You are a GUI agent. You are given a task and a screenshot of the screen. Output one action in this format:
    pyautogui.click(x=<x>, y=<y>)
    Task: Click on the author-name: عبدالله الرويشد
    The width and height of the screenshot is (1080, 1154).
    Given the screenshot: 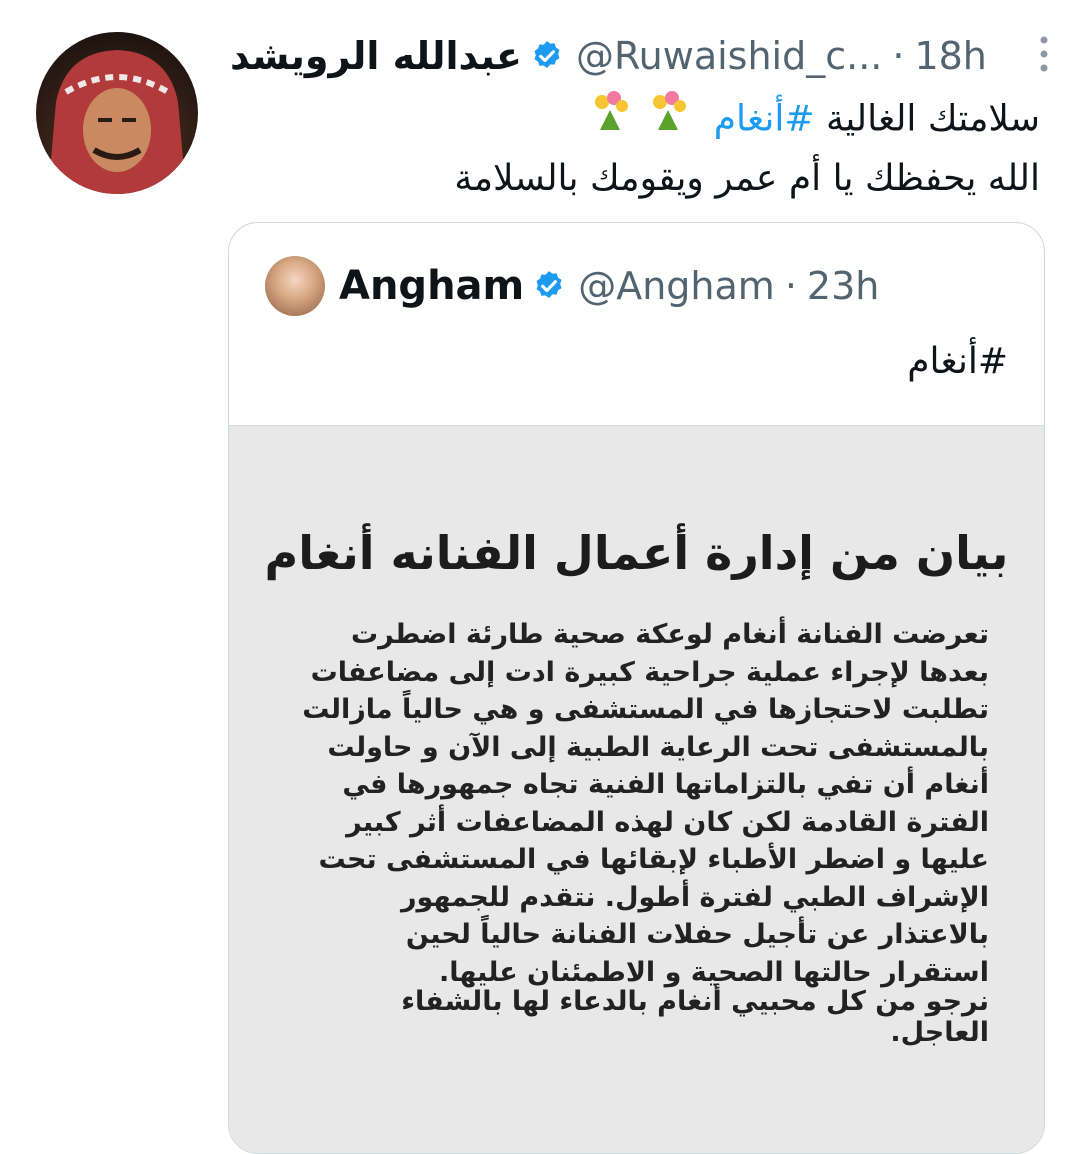 What is the action you would take?
    pyautogui.click(x=376, y=56)
    